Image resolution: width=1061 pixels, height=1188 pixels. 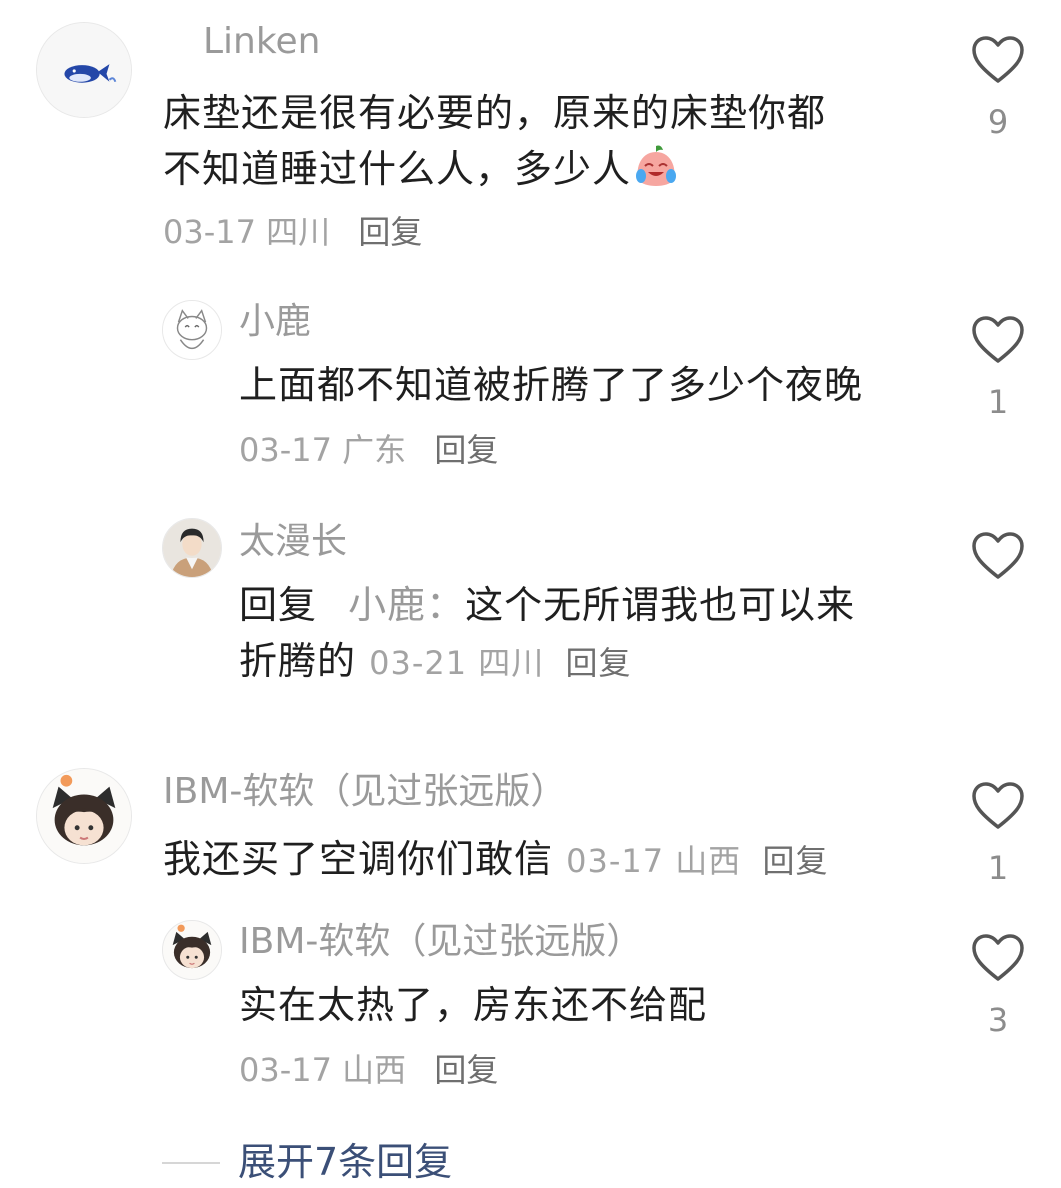 I want to click on comment-text-line: 不知道睡过什么人，多少人, so click(x=397, y=169).